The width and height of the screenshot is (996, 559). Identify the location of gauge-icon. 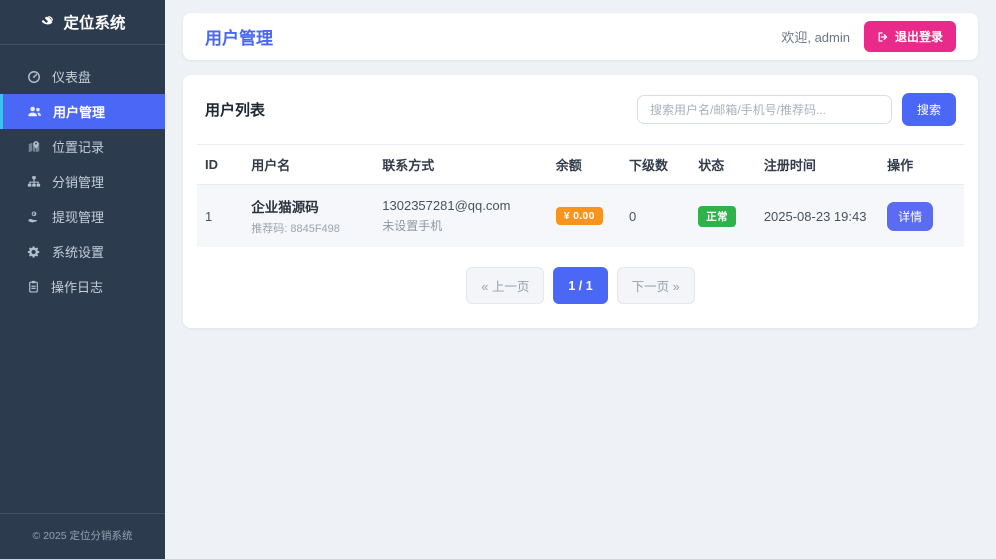
(34, 77).